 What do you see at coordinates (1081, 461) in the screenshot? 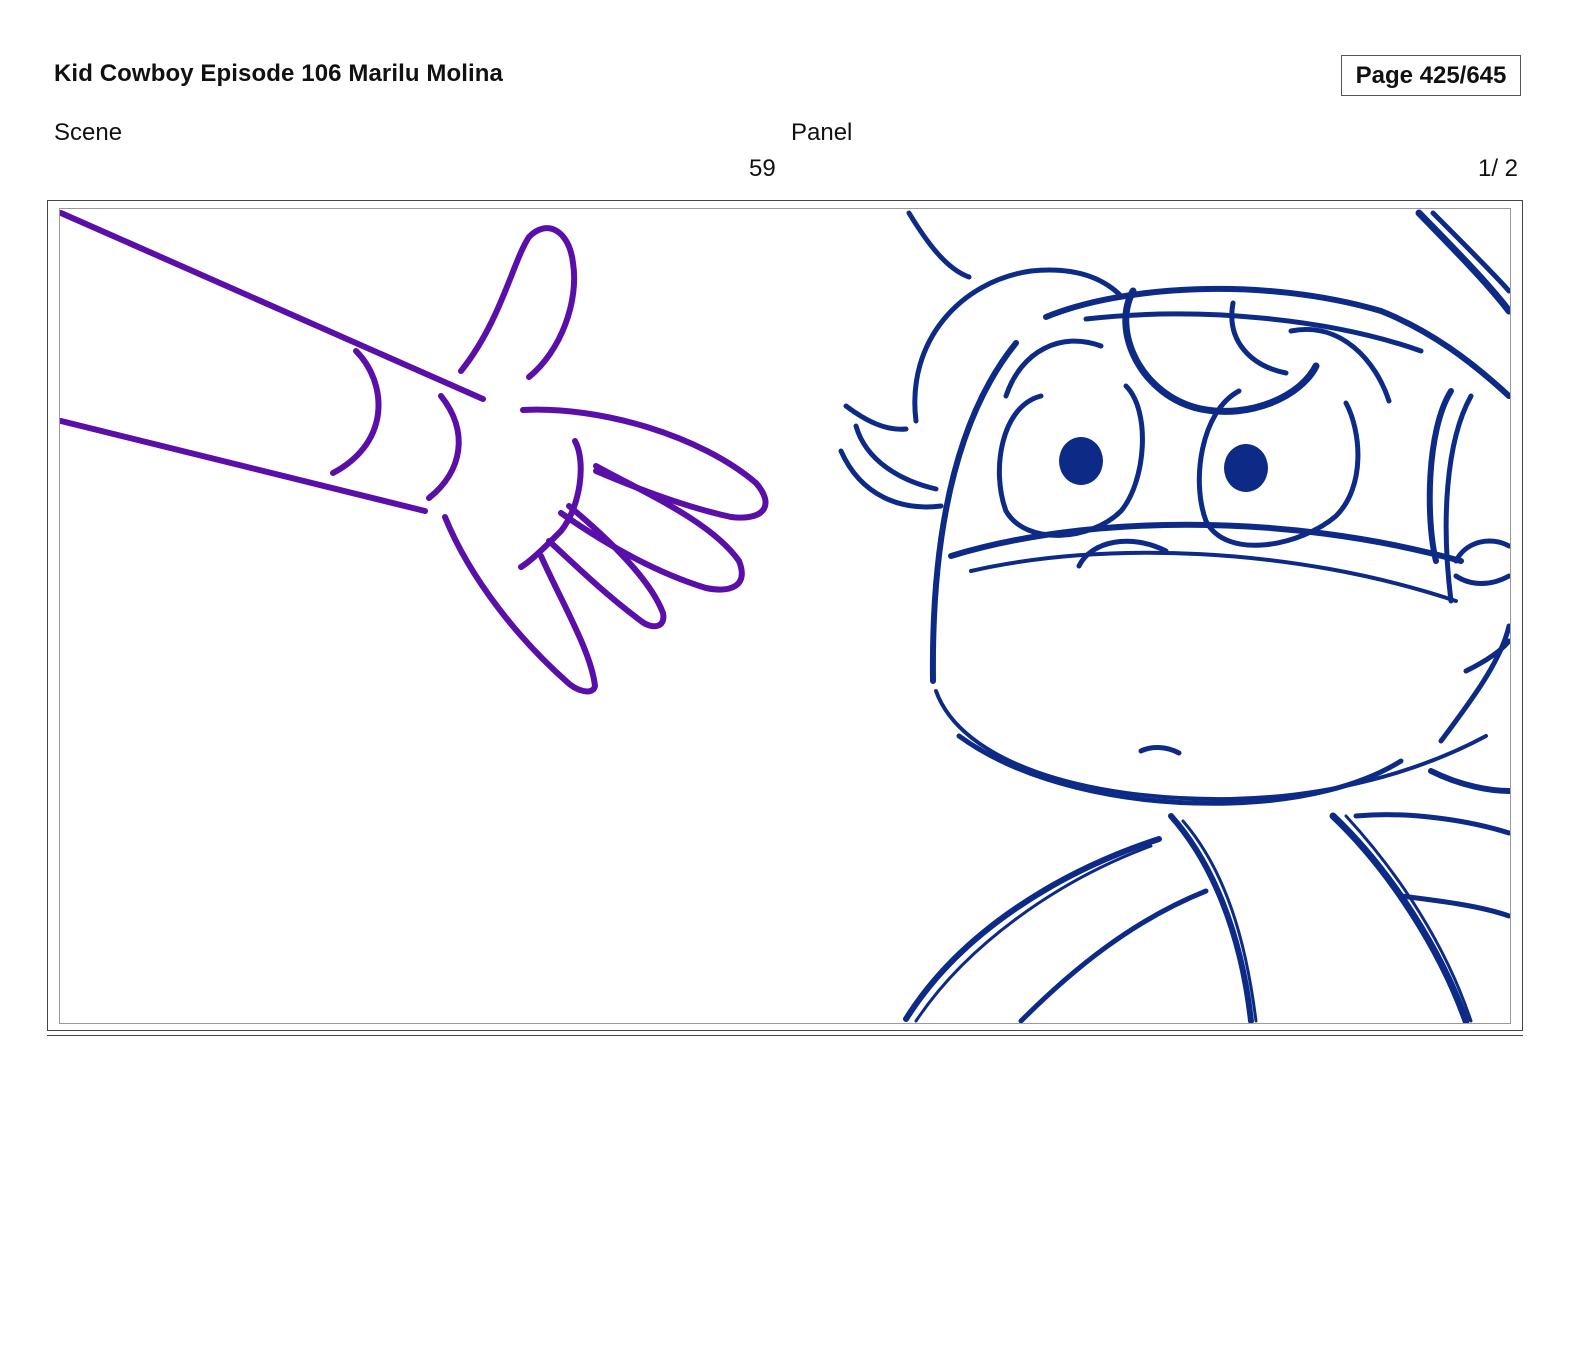
I see `left-pupil` at bounding box center [1081, 461].